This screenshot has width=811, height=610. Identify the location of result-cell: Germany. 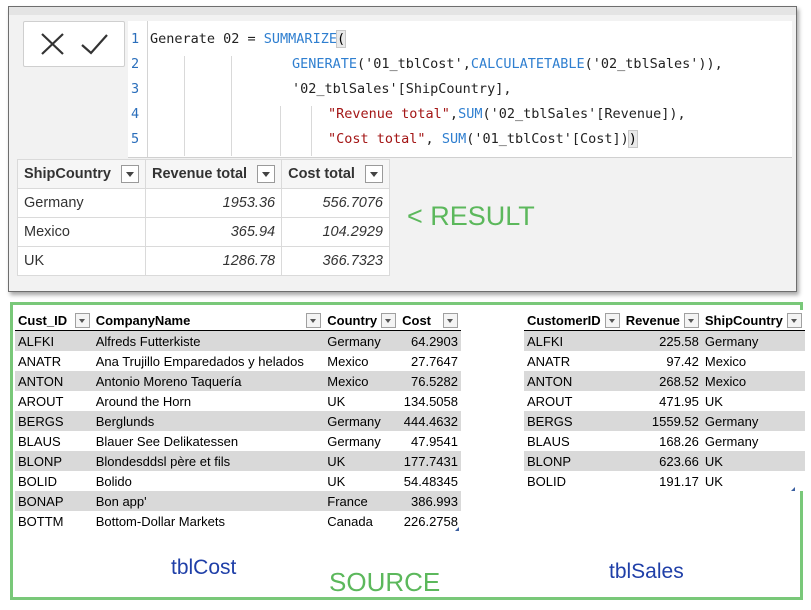
(81, 203).